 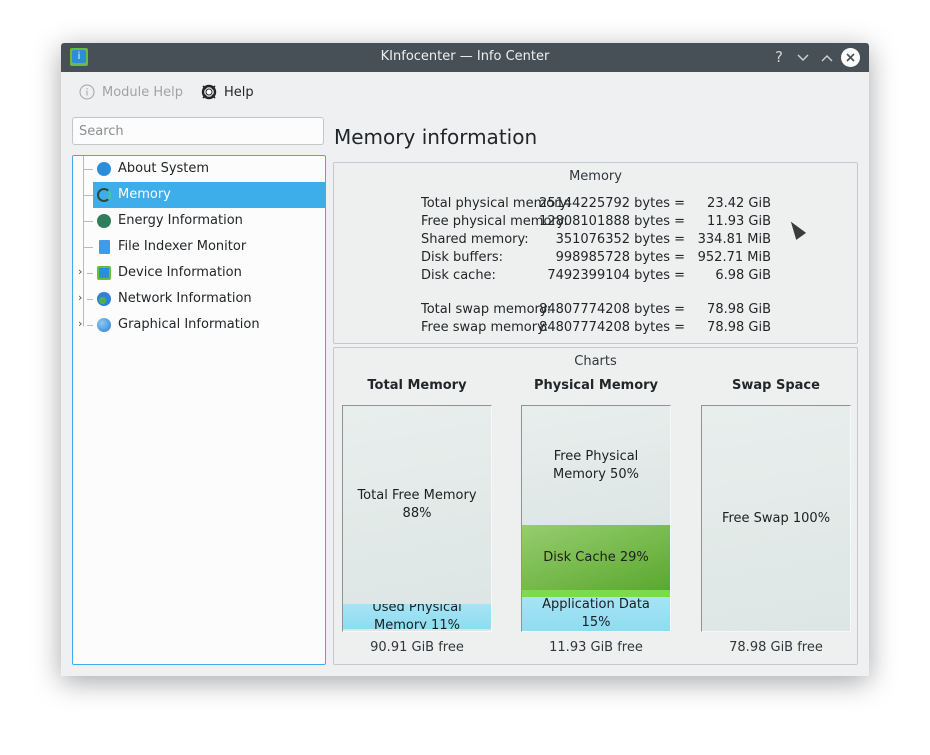 What do you see at coordinates (104, 299) in the screenshot?
I see `network-globe-icon` at bounding box center [104, 299].